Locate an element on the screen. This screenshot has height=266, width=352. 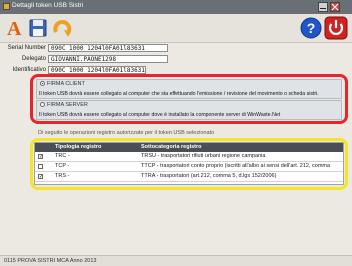
app-icon is located at coordinates (6, 6).